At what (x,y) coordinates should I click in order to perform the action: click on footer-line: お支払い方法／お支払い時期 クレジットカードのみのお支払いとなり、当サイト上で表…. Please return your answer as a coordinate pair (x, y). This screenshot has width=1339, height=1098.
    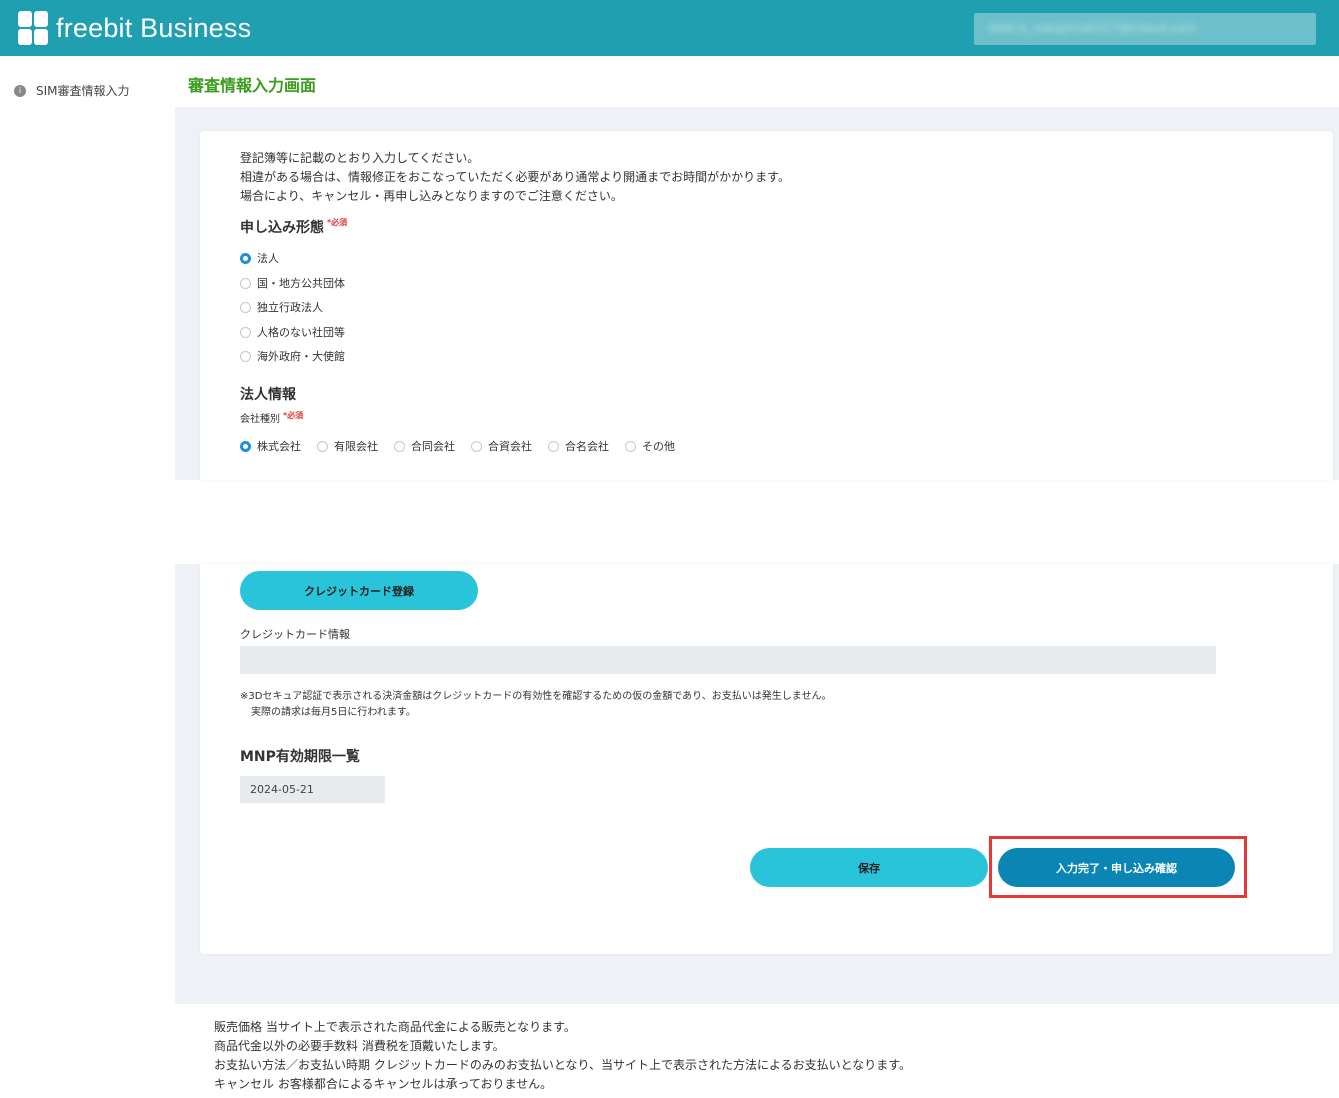
    Looking at the image, I should click on (563, 1065).